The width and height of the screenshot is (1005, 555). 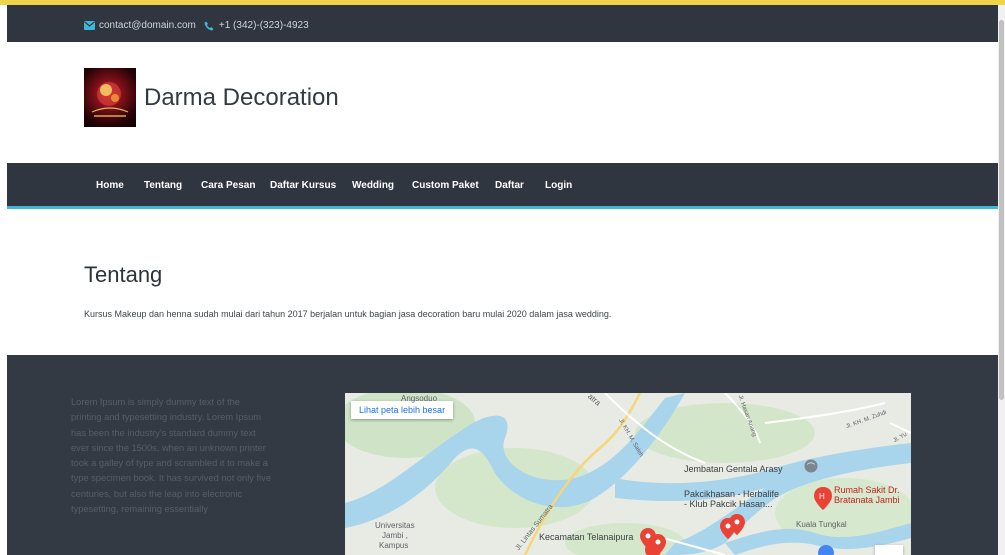 What do you see at coordinates (395, 525) in the screenshot?
I see `map-label-univ-line1: Universitas` at bounding box center [395, 525].